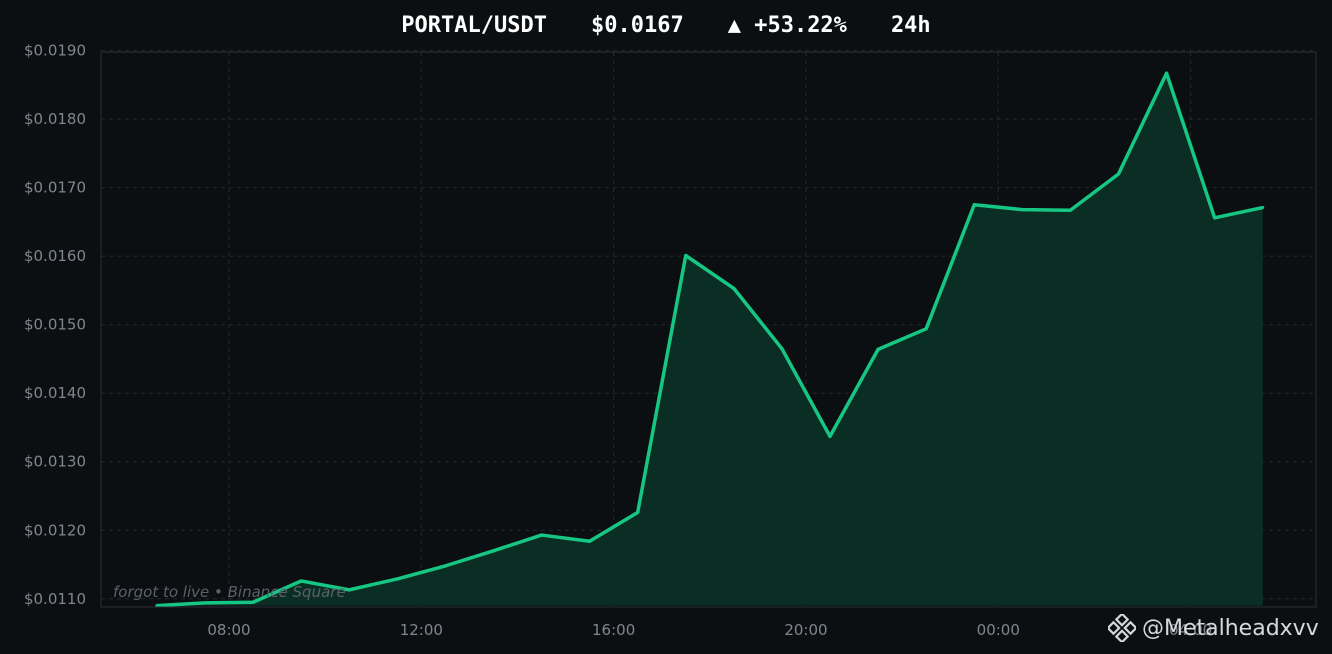 The height and width of the screenshot is (654, 1332). I want to click on y-tick-label: $0.0110, so click(55, 599).